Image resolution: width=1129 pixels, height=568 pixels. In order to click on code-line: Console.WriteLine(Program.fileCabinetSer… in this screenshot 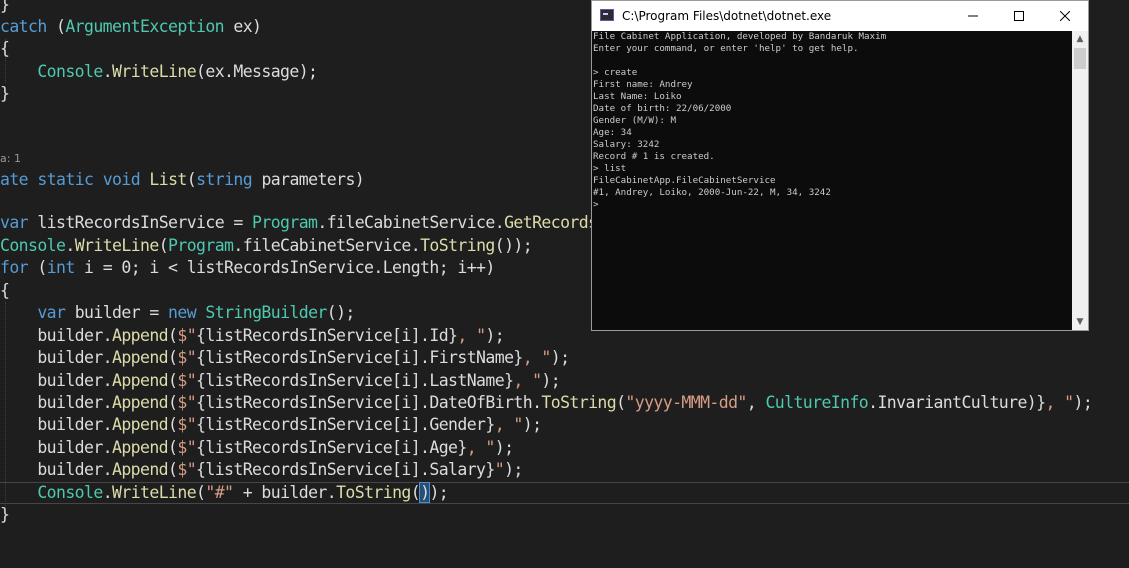, I will do `click(266, 246)`.